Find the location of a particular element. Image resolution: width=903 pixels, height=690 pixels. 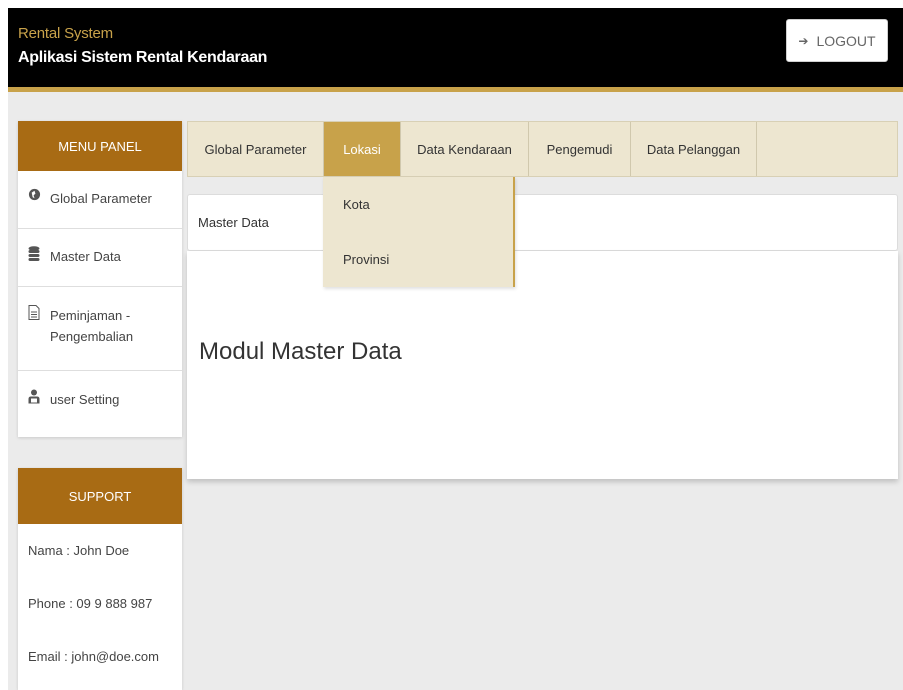

sidebar-item-label: Peminjaman - Pengembalian is located at coordinates (91, 326).